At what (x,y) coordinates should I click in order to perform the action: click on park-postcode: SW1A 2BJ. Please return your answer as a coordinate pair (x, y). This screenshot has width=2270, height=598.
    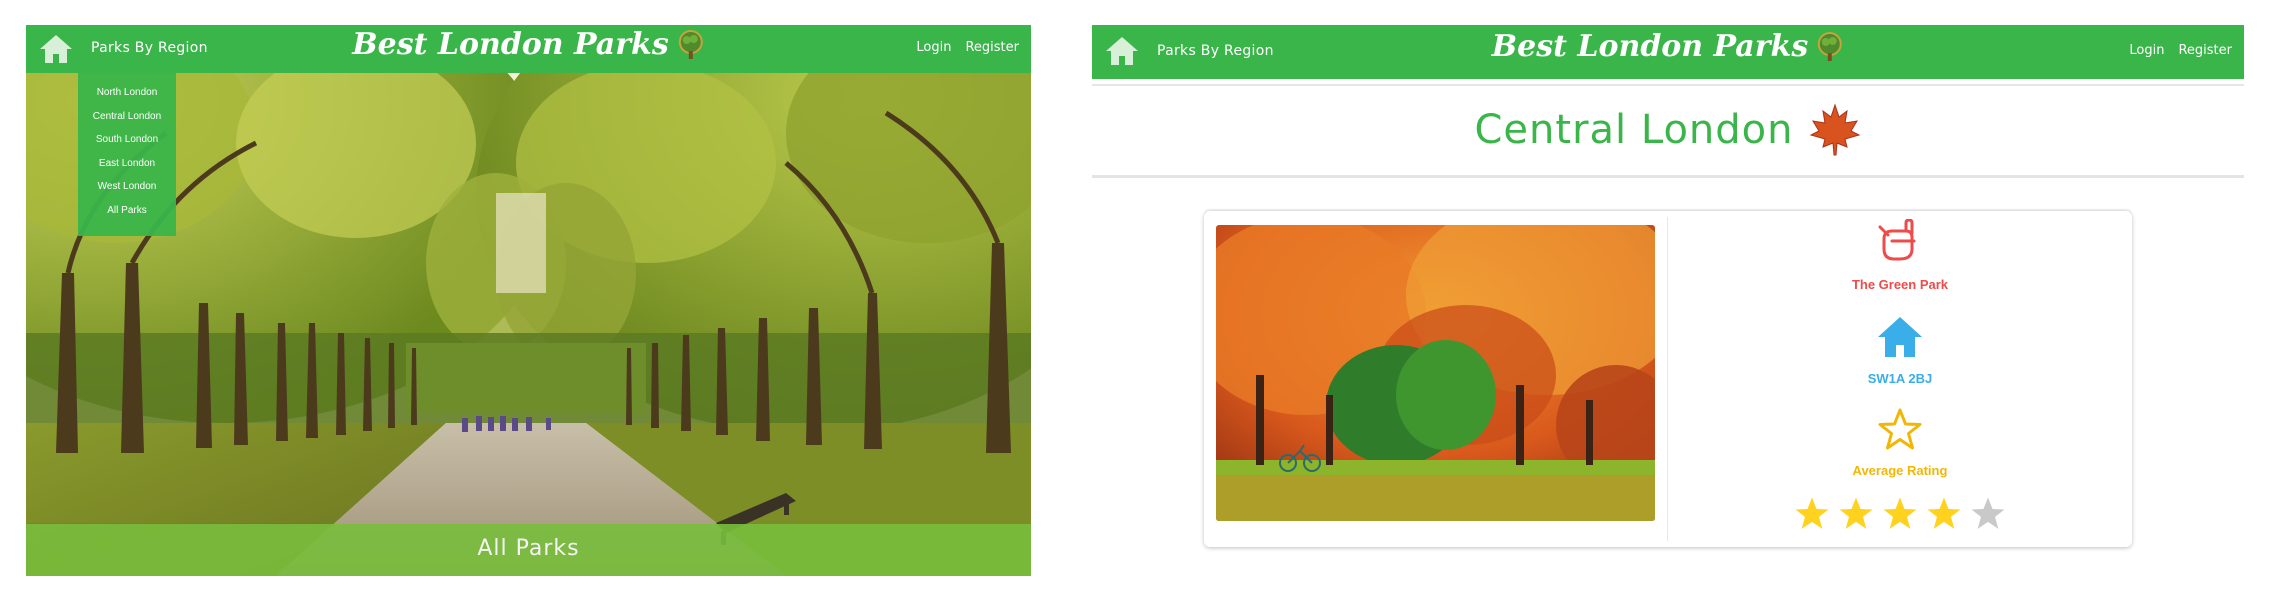
    Looking at the image, I should click on (1900, 378).